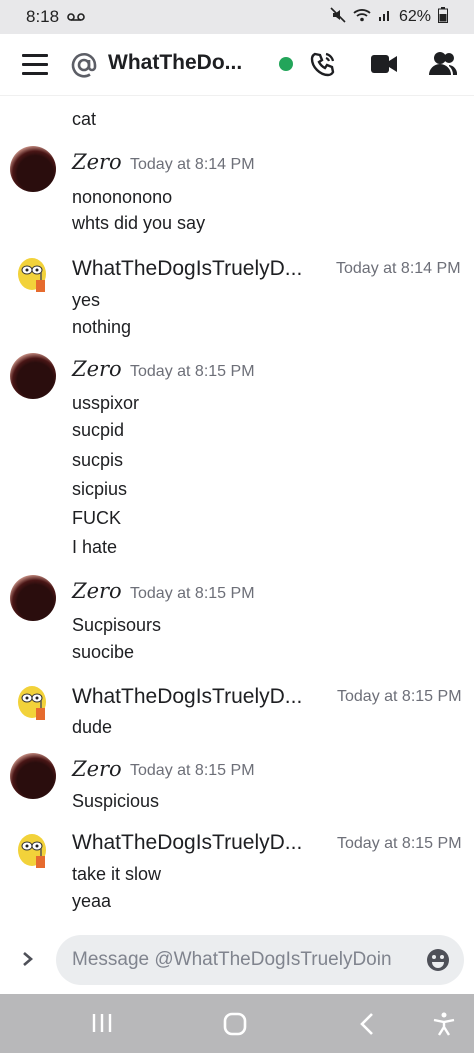  I want to click on wifi-icon, so click(362, 17).